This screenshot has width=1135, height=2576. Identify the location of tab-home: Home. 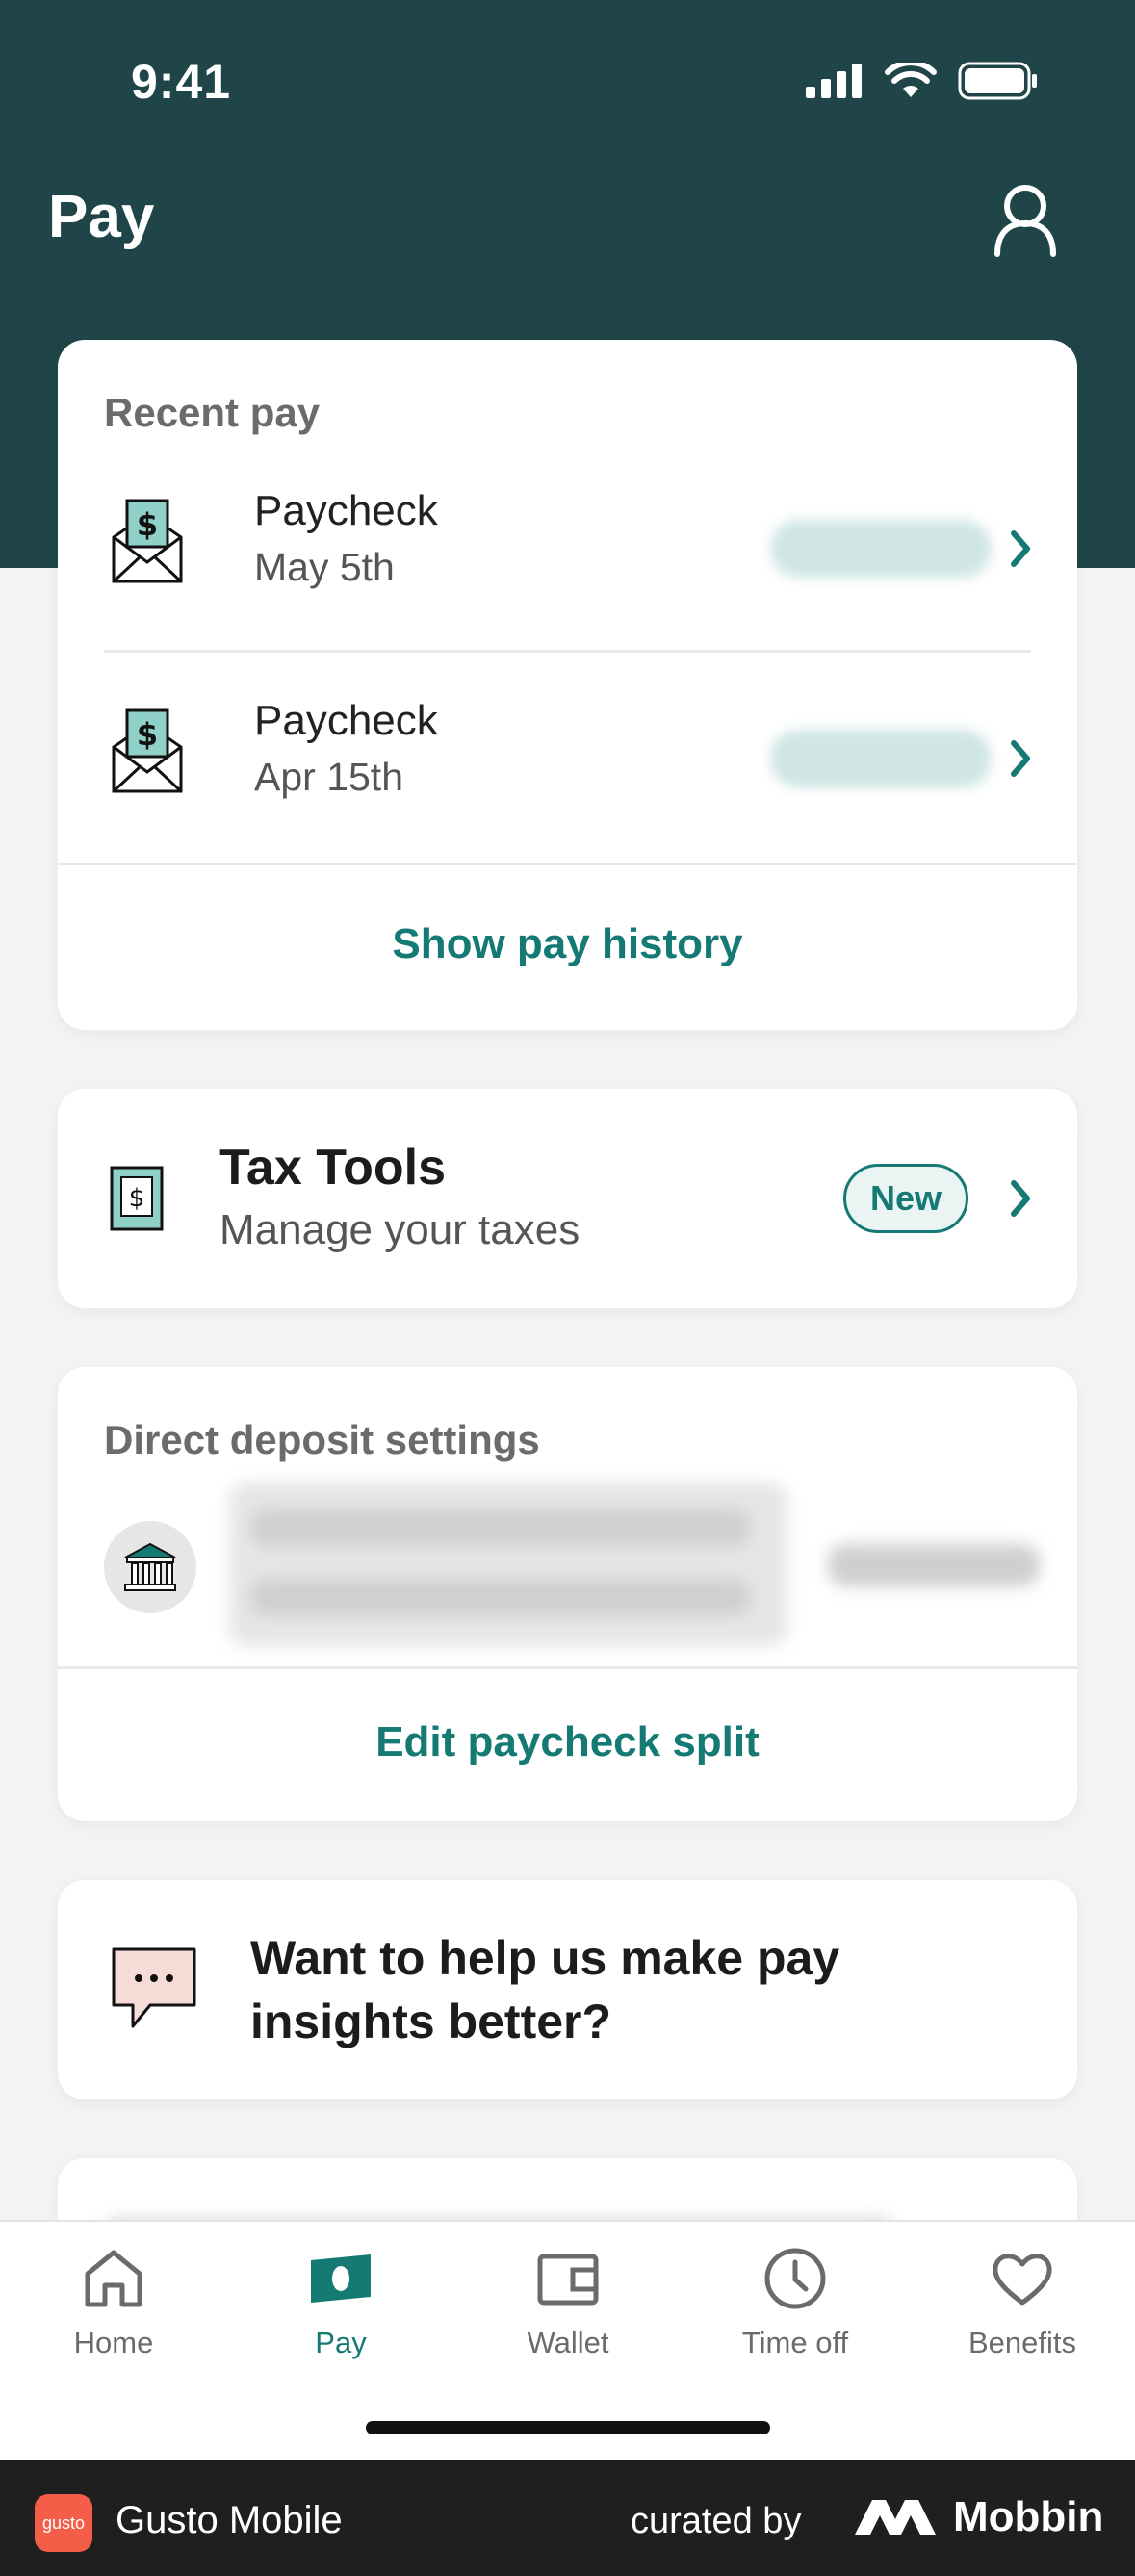
(113, 2290).